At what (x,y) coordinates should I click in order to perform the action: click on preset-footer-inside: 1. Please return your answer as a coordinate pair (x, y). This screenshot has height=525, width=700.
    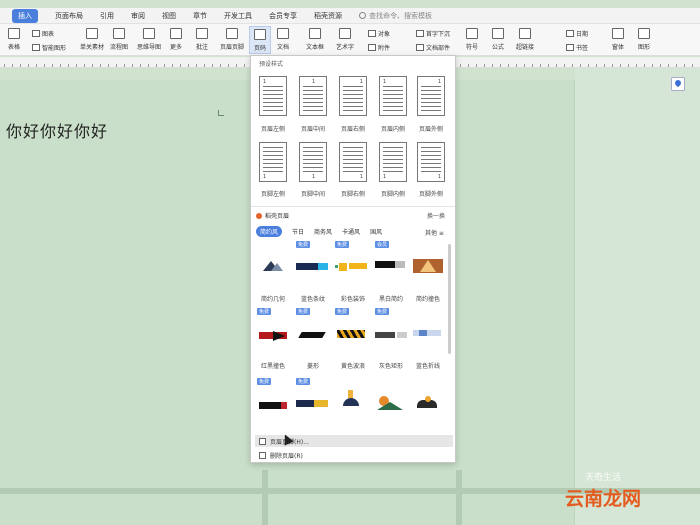
    Looking at the image, I should click on (393, 162).